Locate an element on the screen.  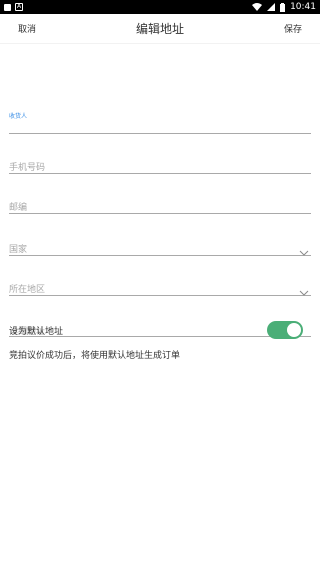
wifi-icon is located at coordinates (257, 7).